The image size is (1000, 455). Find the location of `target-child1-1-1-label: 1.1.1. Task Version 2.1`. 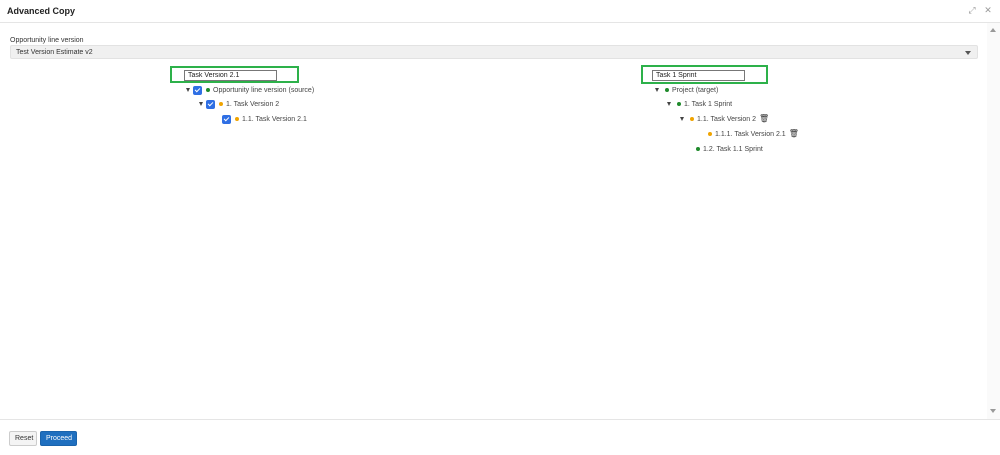

target-child1-1-1-label: 1.1.1. Task Version 2.1 is located at coordinates (750, 134).